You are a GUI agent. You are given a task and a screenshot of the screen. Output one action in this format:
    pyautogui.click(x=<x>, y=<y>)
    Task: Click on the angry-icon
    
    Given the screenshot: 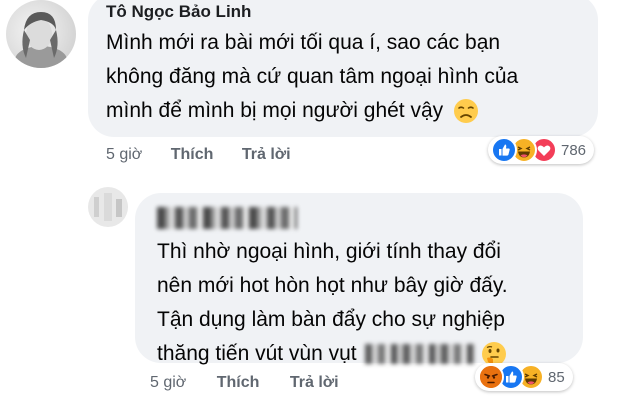 What is the action you would take?
    pyautogui.click(x=491, y=377)
    